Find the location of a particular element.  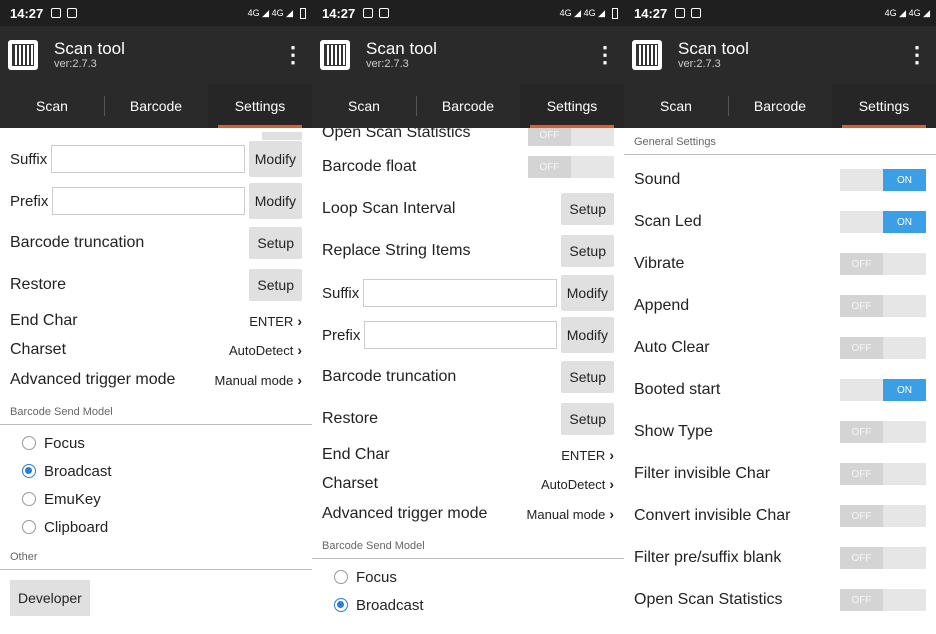

toggle-row: Auto Clear OFF is located at coordinates (780, 348).